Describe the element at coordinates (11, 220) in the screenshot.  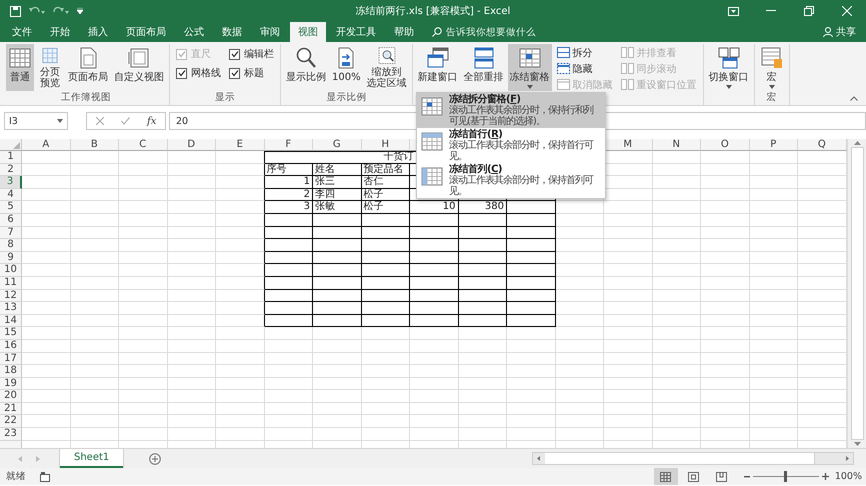
I see `row-header: 6` at that location.